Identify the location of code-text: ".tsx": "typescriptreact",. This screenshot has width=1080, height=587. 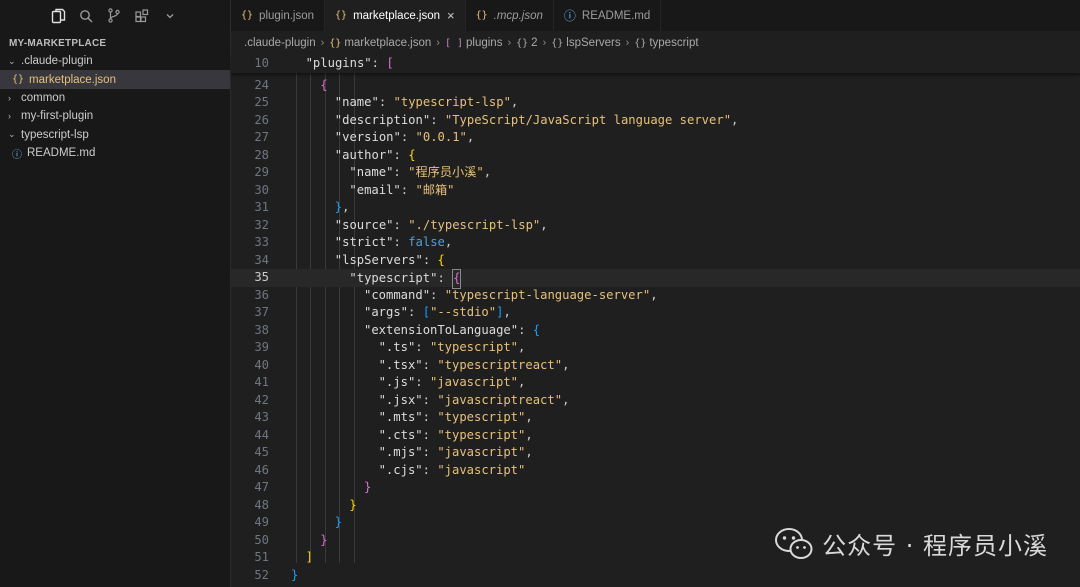
(474, 366).